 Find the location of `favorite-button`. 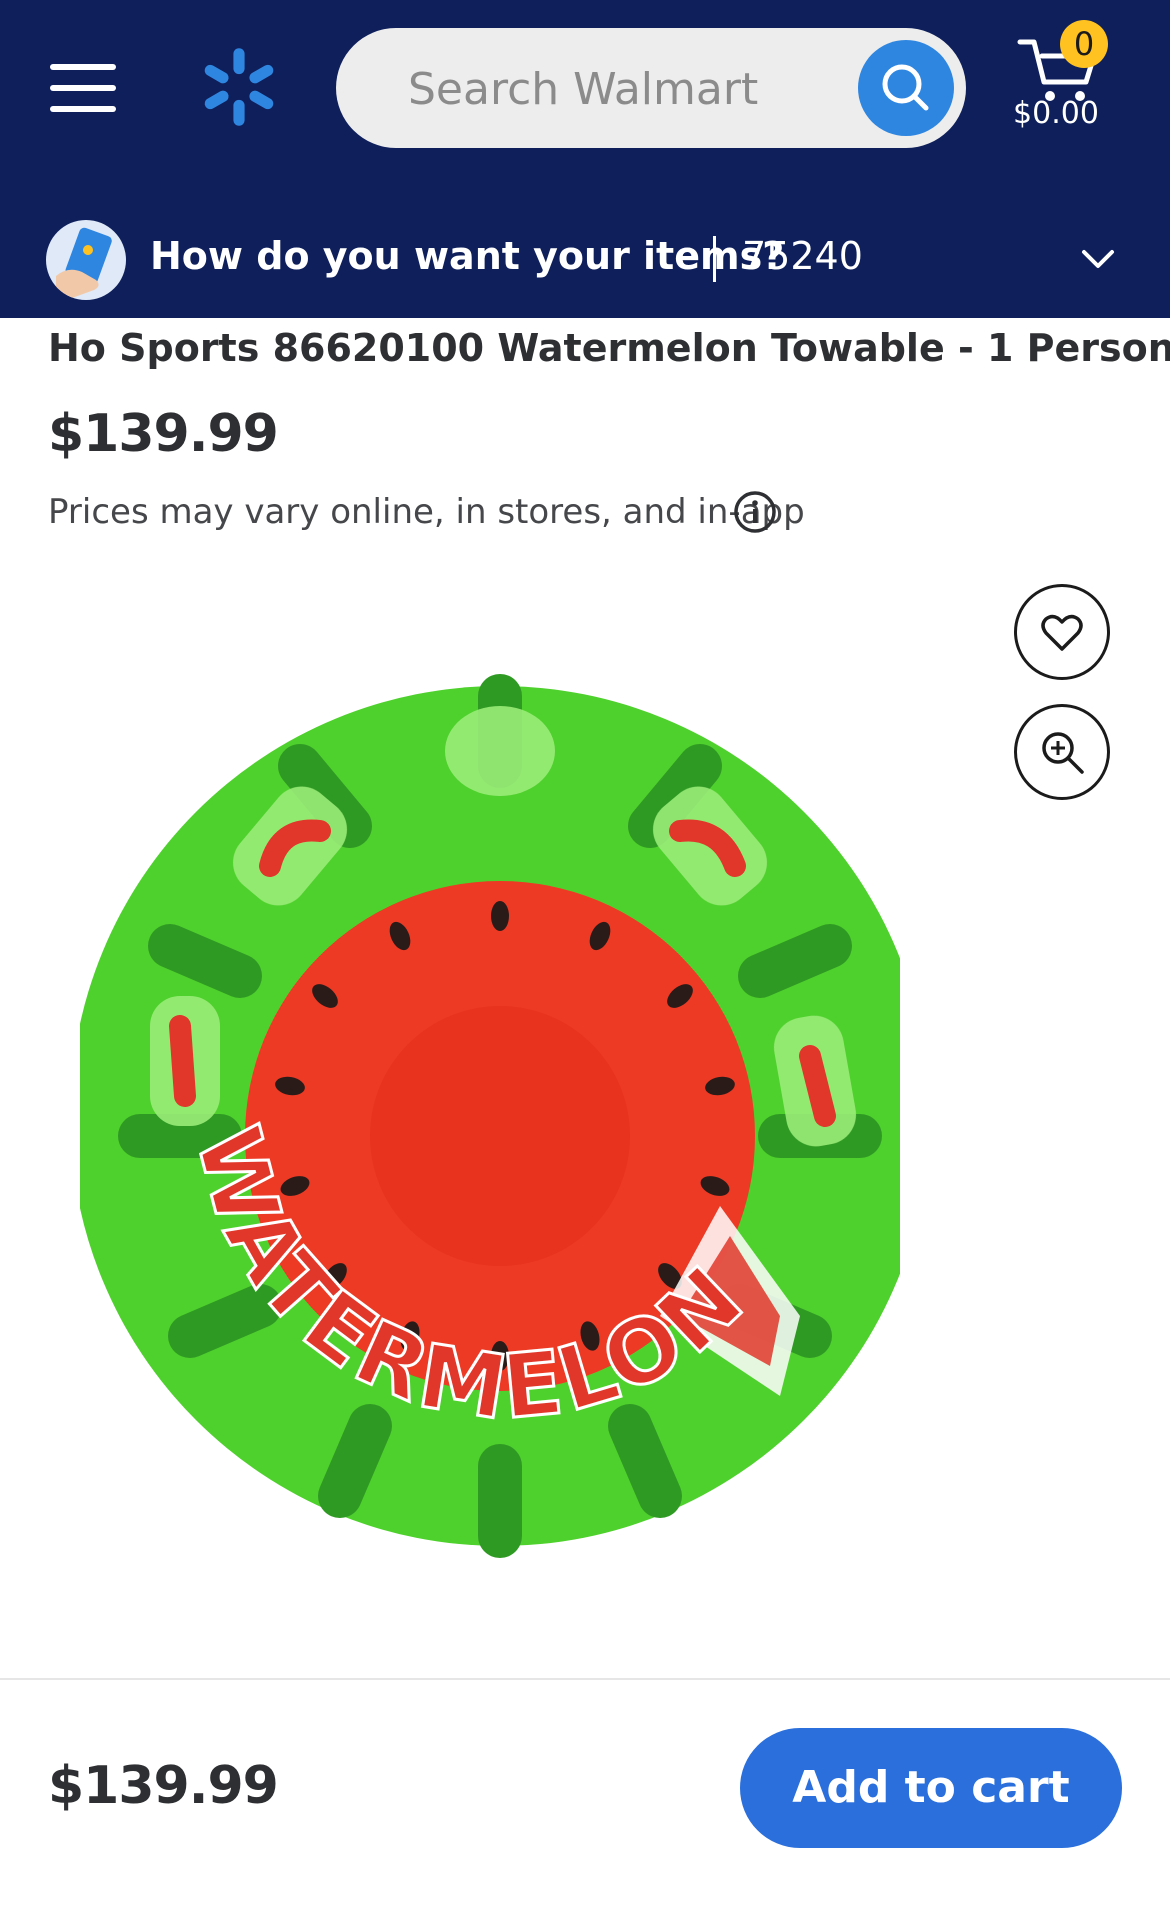

favorite-button is located at coordinates (1062, 632).